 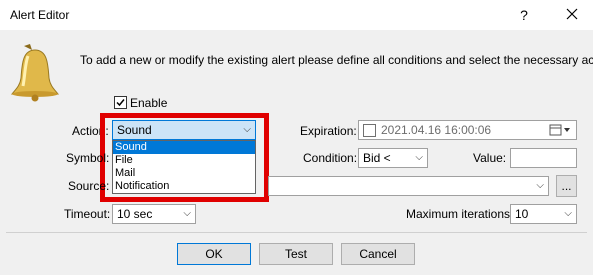 What do you see at coordinates (89, 186) in the screenshot?
I see `source-label: Source:` at bounding box center [89, 186].